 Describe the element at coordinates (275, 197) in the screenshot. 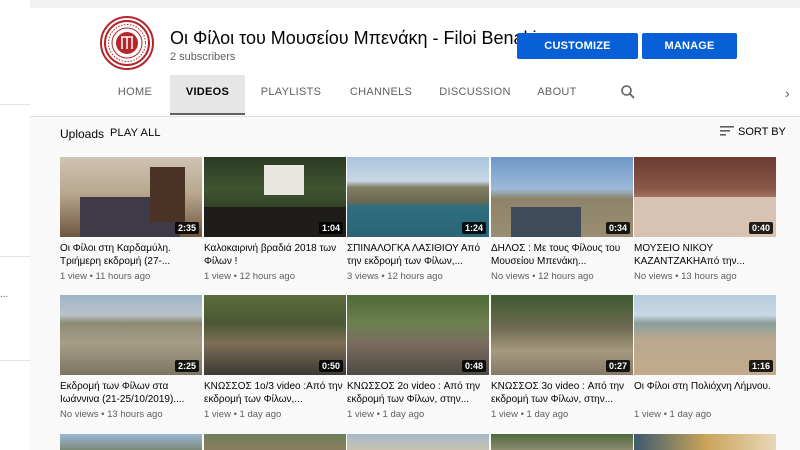

I see `video-thumbnail: 1:04` at that location.